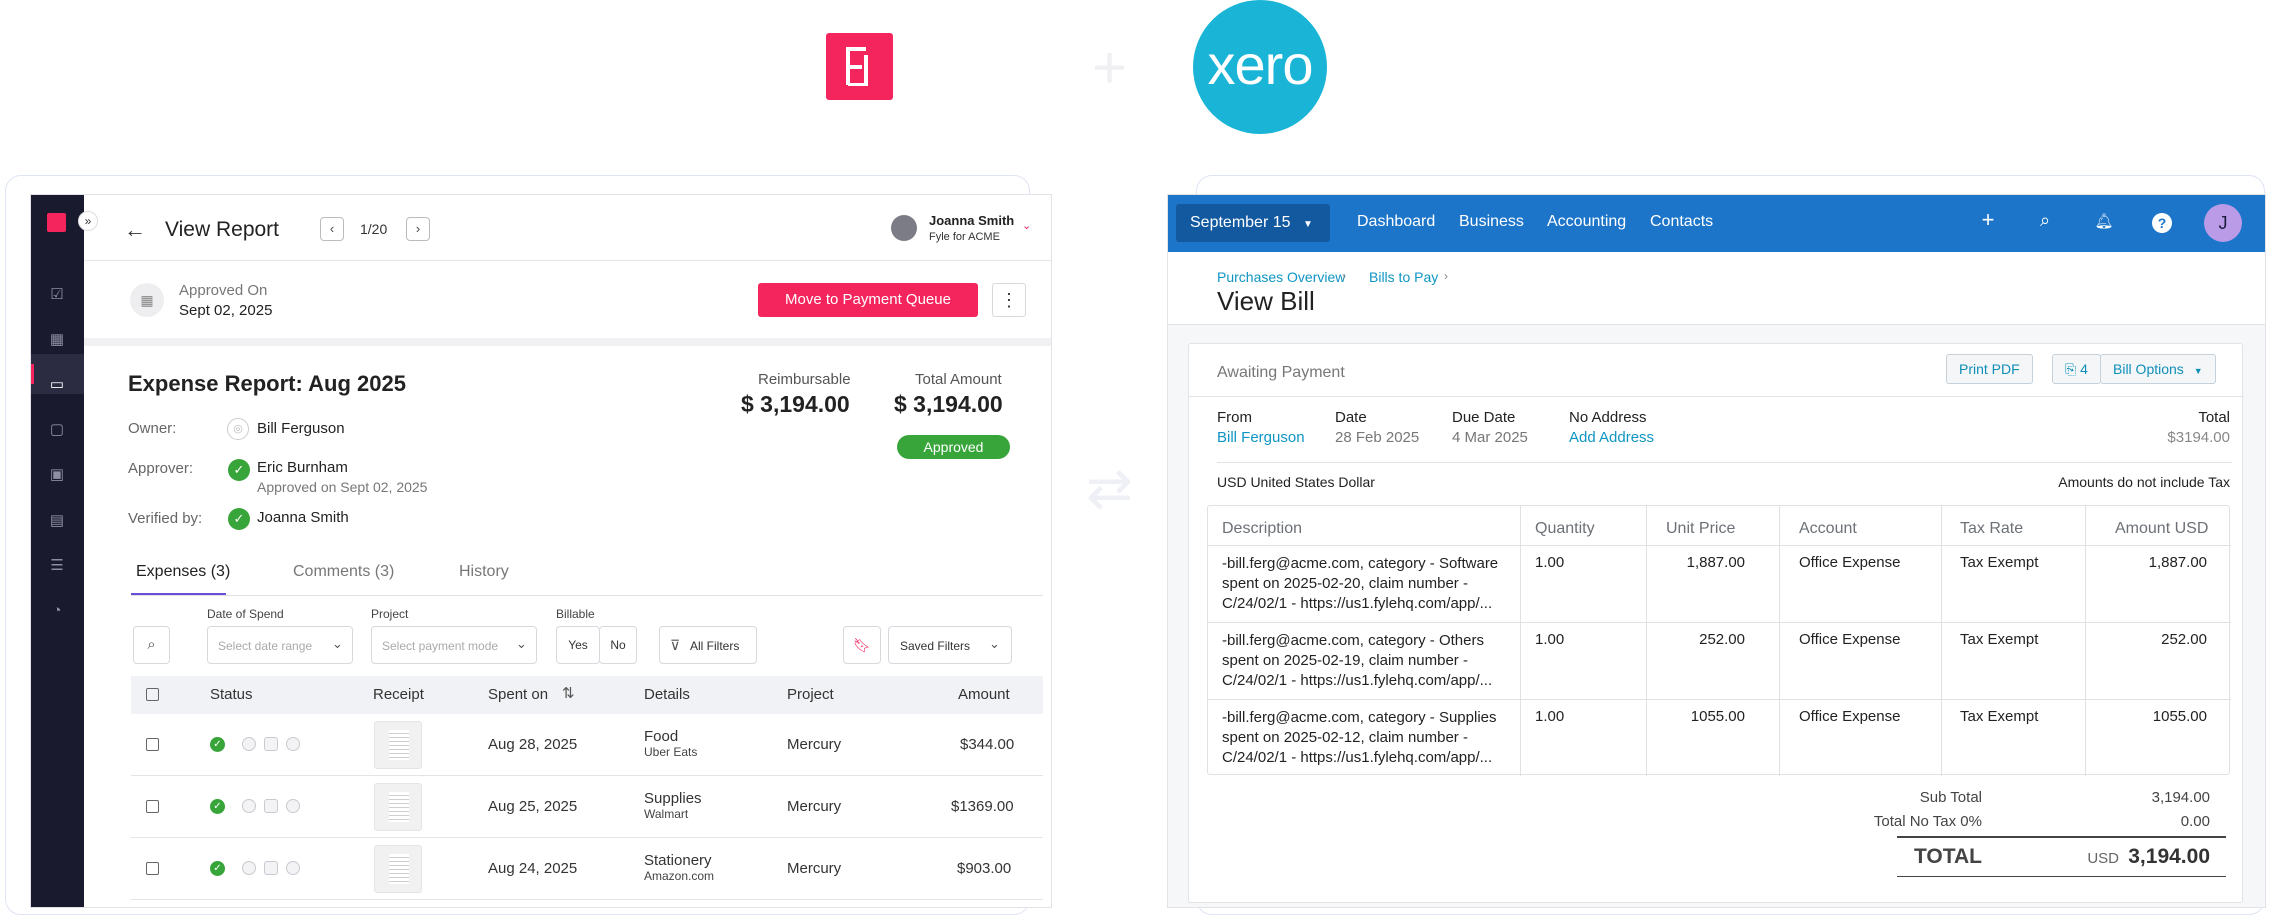  What do you see at coordinates (1715, 562) in the screenshot?
I see `line-item-unit-price: 1,887.00` at bounding box center [1715, 562].